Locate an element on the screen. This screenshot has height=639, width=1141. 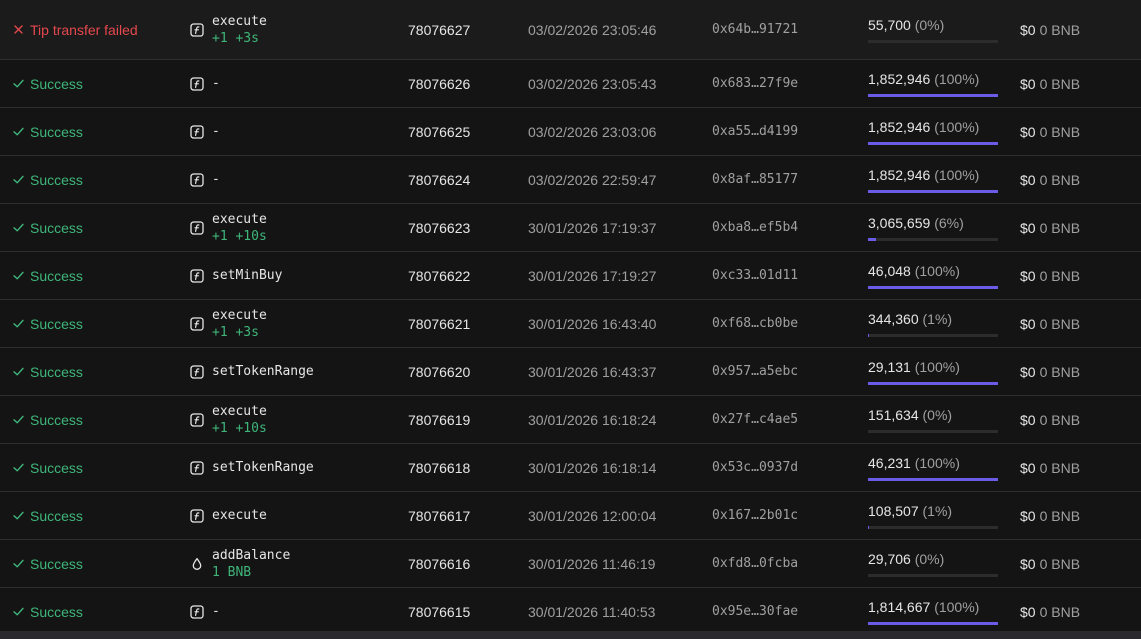
block-number: 78076619 is located at coordinates (463, 419).